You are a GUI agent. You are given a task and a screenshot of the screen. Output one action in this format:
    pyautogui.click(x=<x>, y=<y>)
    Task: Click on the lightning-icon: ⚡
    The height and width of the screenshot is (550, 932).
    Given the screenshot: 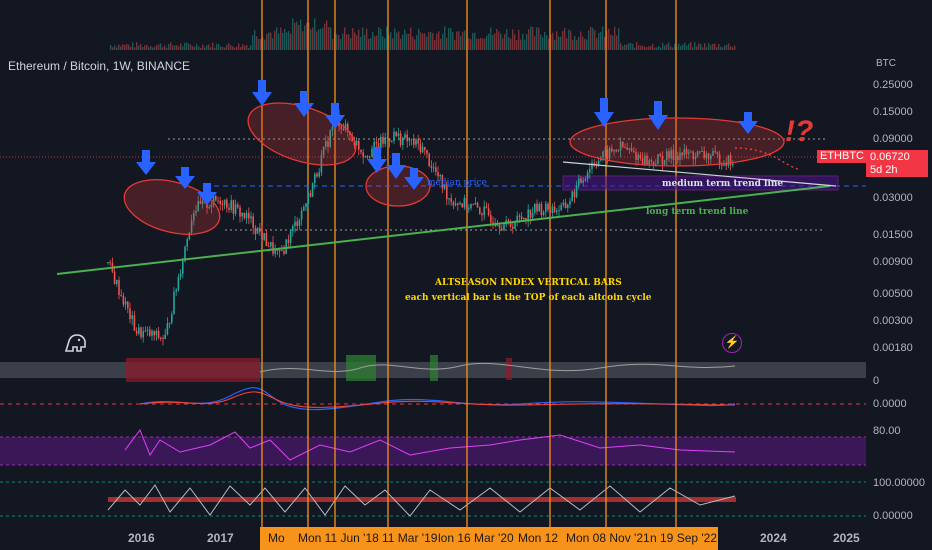 What is the action you would take?
    pyautogui.click(x=732, y=343)
    